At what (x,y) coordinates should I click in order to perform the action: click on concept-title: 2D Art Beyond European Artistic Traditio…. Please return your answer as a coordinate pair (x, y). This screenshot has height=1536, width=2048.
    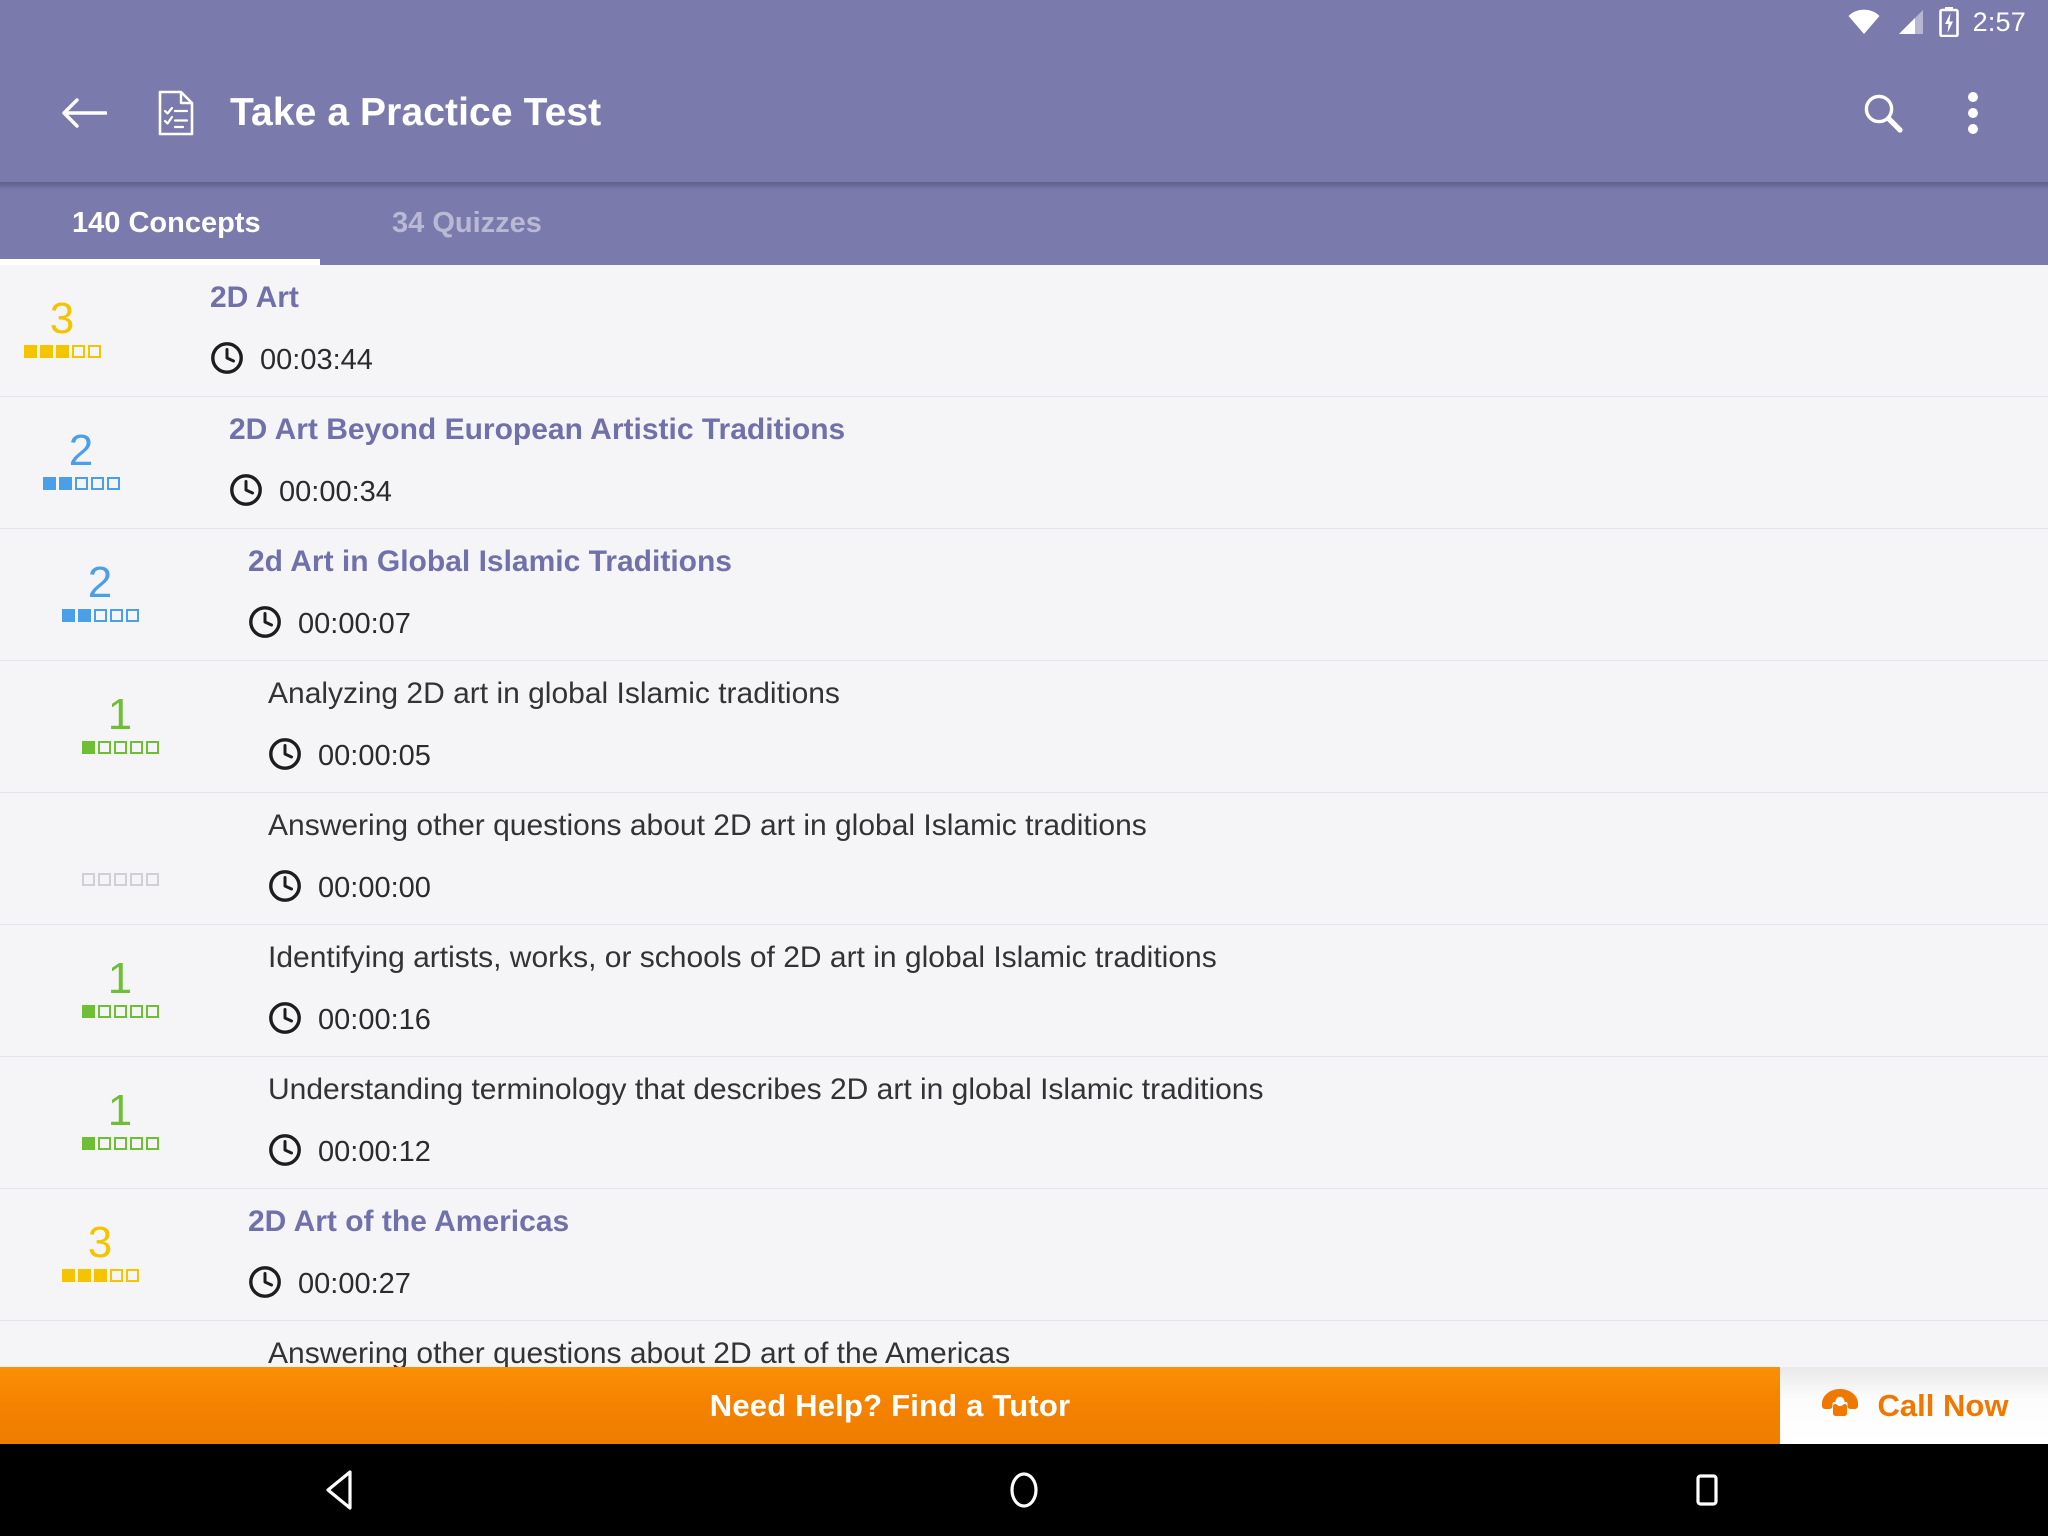
    Looking at the image, I should click on (537, 429).